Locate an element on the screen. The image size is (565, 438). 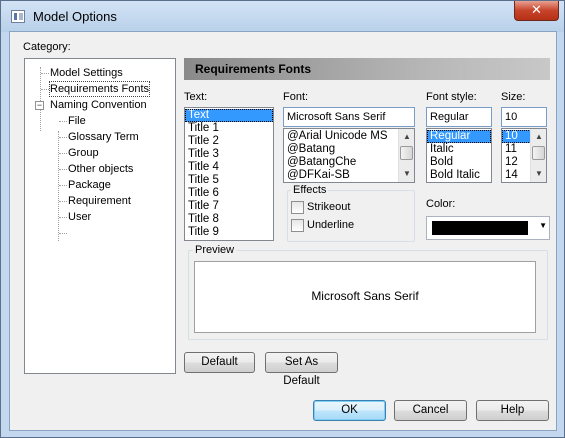
tree-item-requirement: Requirement is located at coordinates (99, 201).